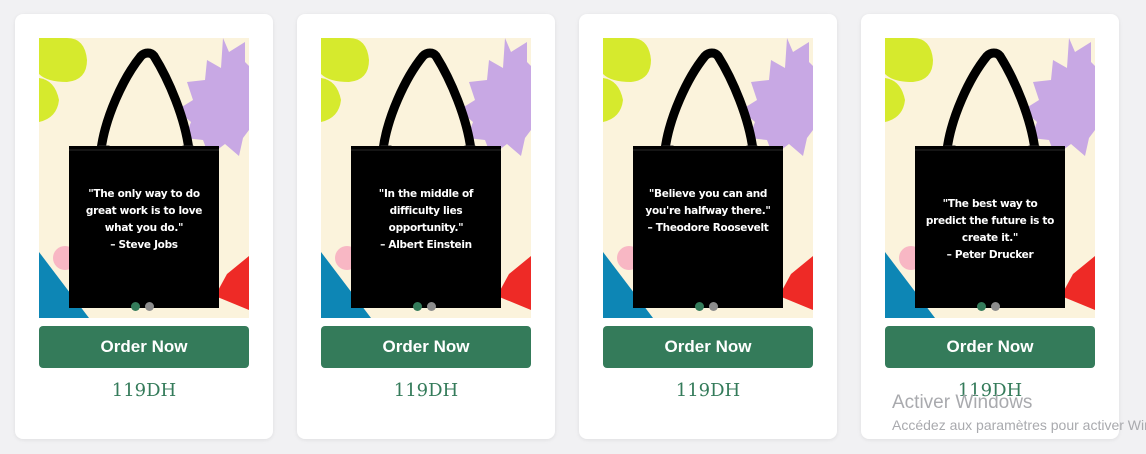 This screenshot has height=454, width=1146. I want to click on quote-line: "Believe you can and, so click(708, 194).